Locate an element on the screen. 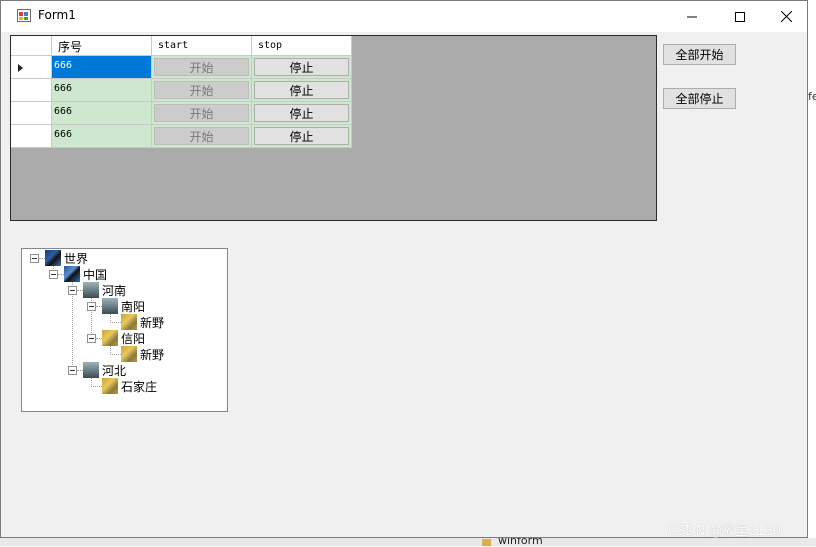  background-text-fragment: fe is located at coordinates (812, 96).